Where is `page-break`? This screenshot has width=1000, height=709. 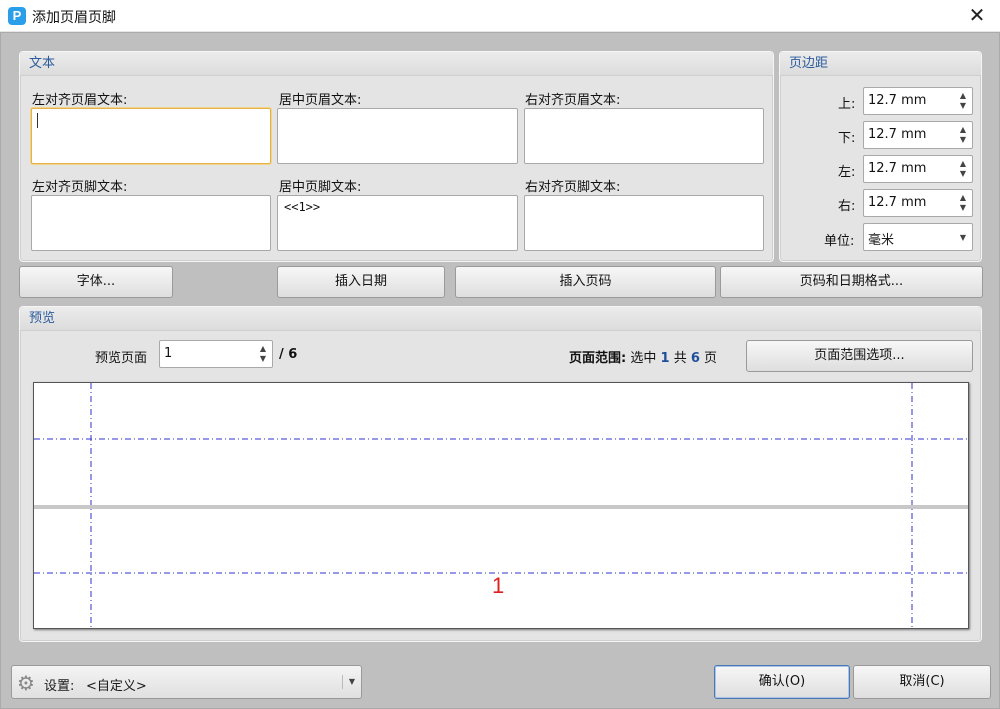 page-break is located at coordinates (501, 507).